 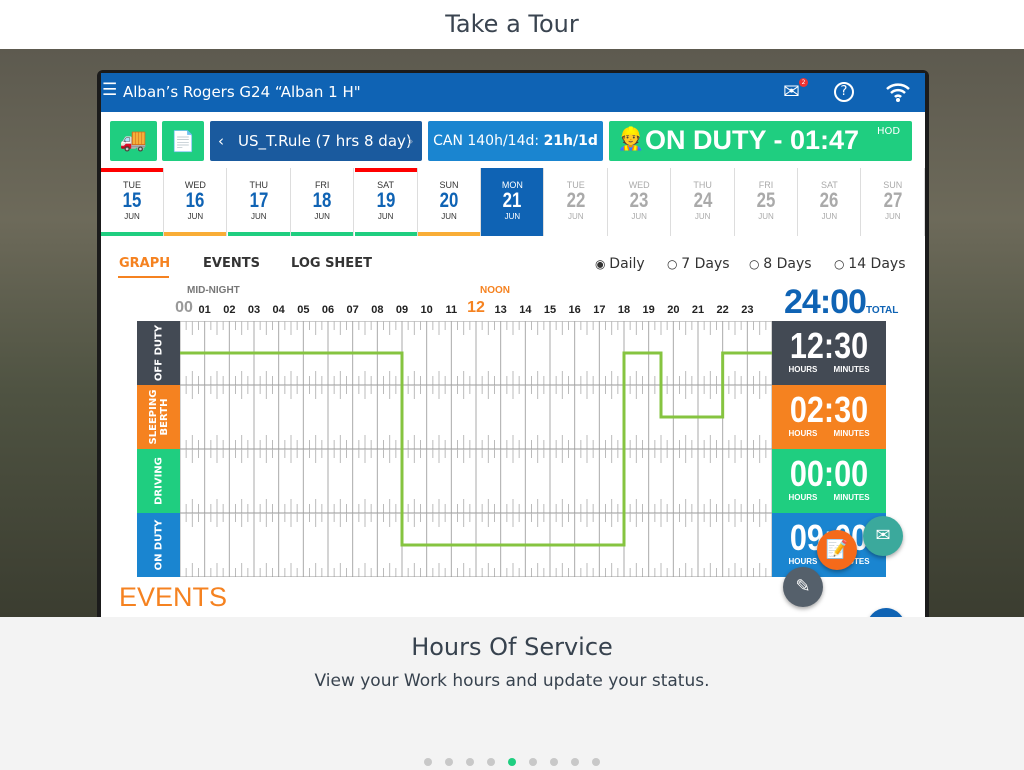 I want to click on hour-tick-label: 16, so click(x=574, y=310).